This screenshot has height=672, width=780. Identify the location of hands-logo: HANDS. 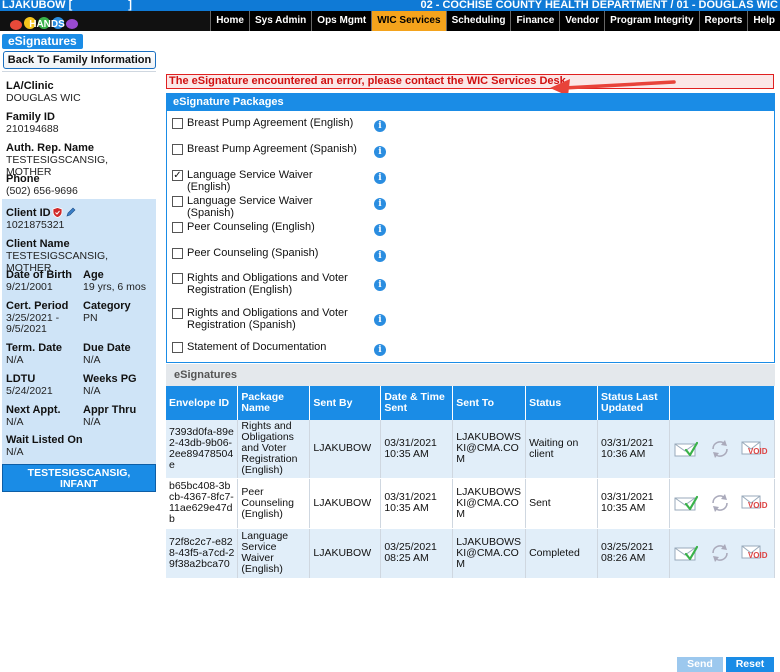
(47, 21).